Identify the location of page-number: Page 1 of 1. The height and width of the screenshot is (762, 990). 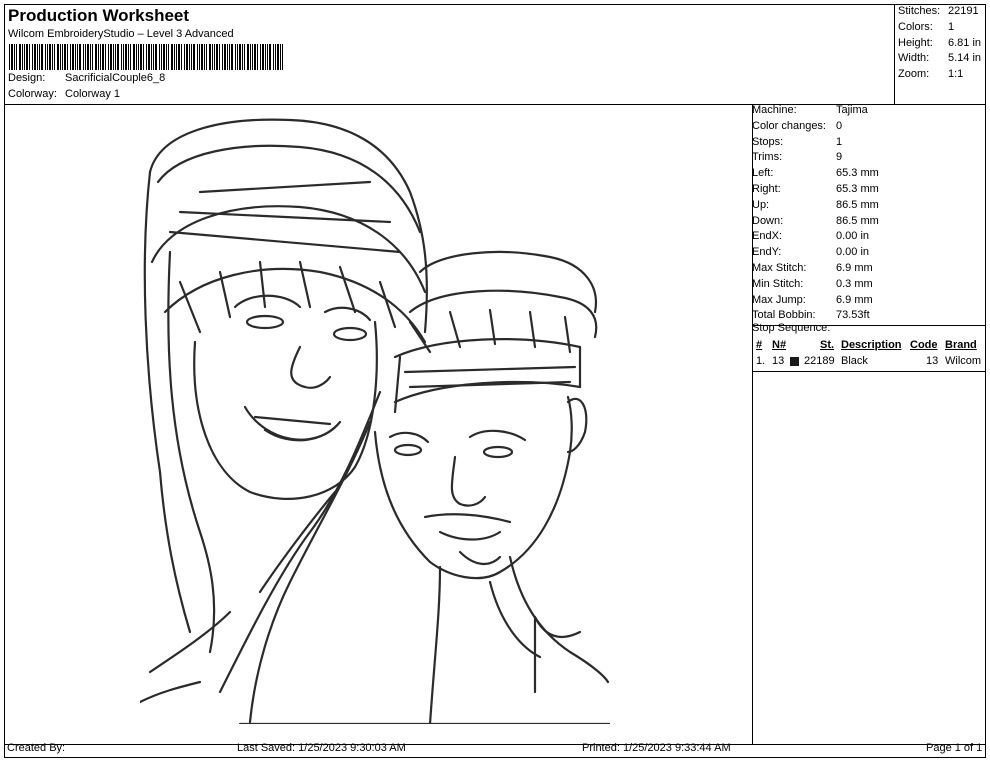
(954, 748).